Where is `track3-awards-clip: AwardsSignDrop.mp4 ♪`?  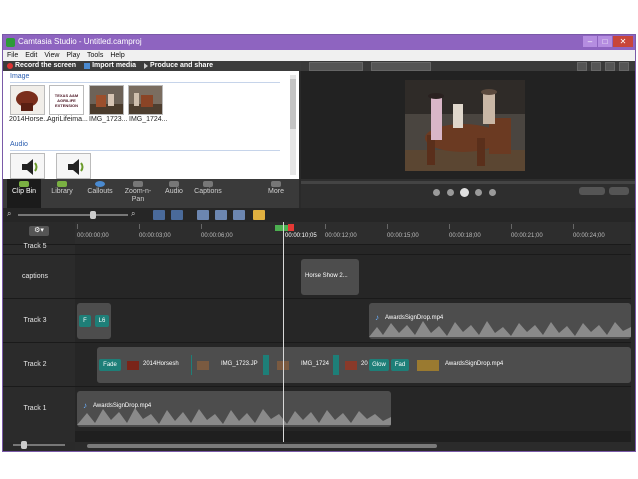 track3-awards-clip: AwardsSignDrop.mp4 ♪ is located at coordinates (500, 321).